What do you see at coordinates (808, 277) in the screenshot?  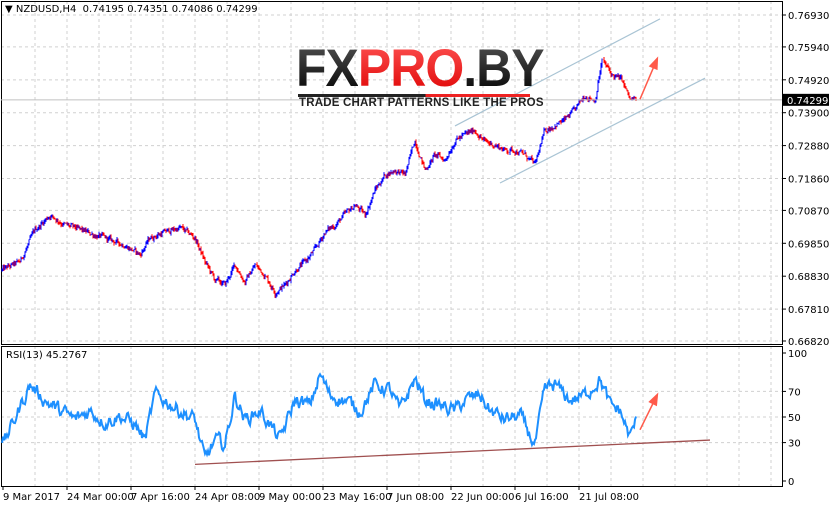 I see `price-tick-label: 0.68830` at bounding box center [808, 277].